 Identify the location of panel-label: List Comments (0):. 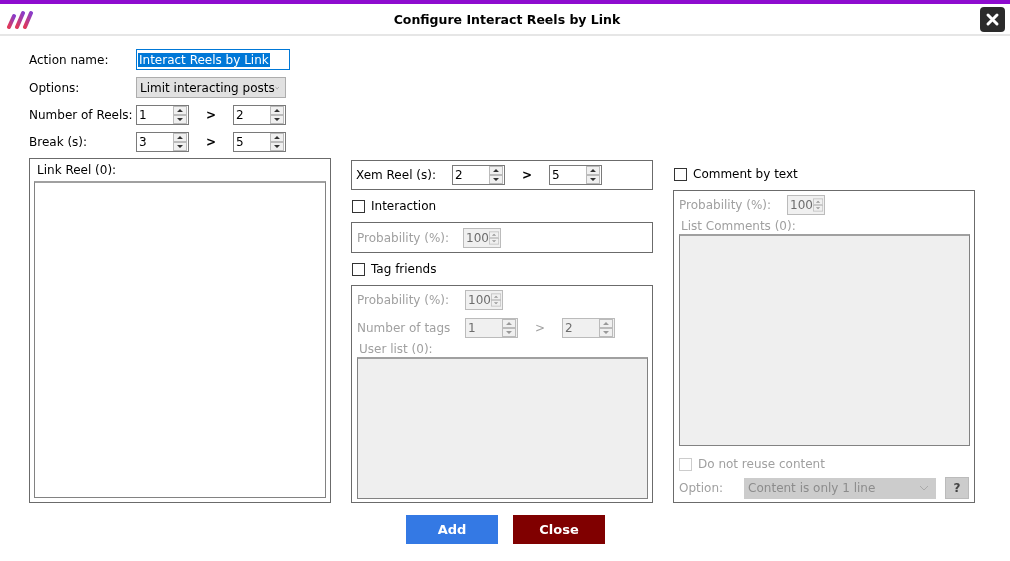
(739, 226).